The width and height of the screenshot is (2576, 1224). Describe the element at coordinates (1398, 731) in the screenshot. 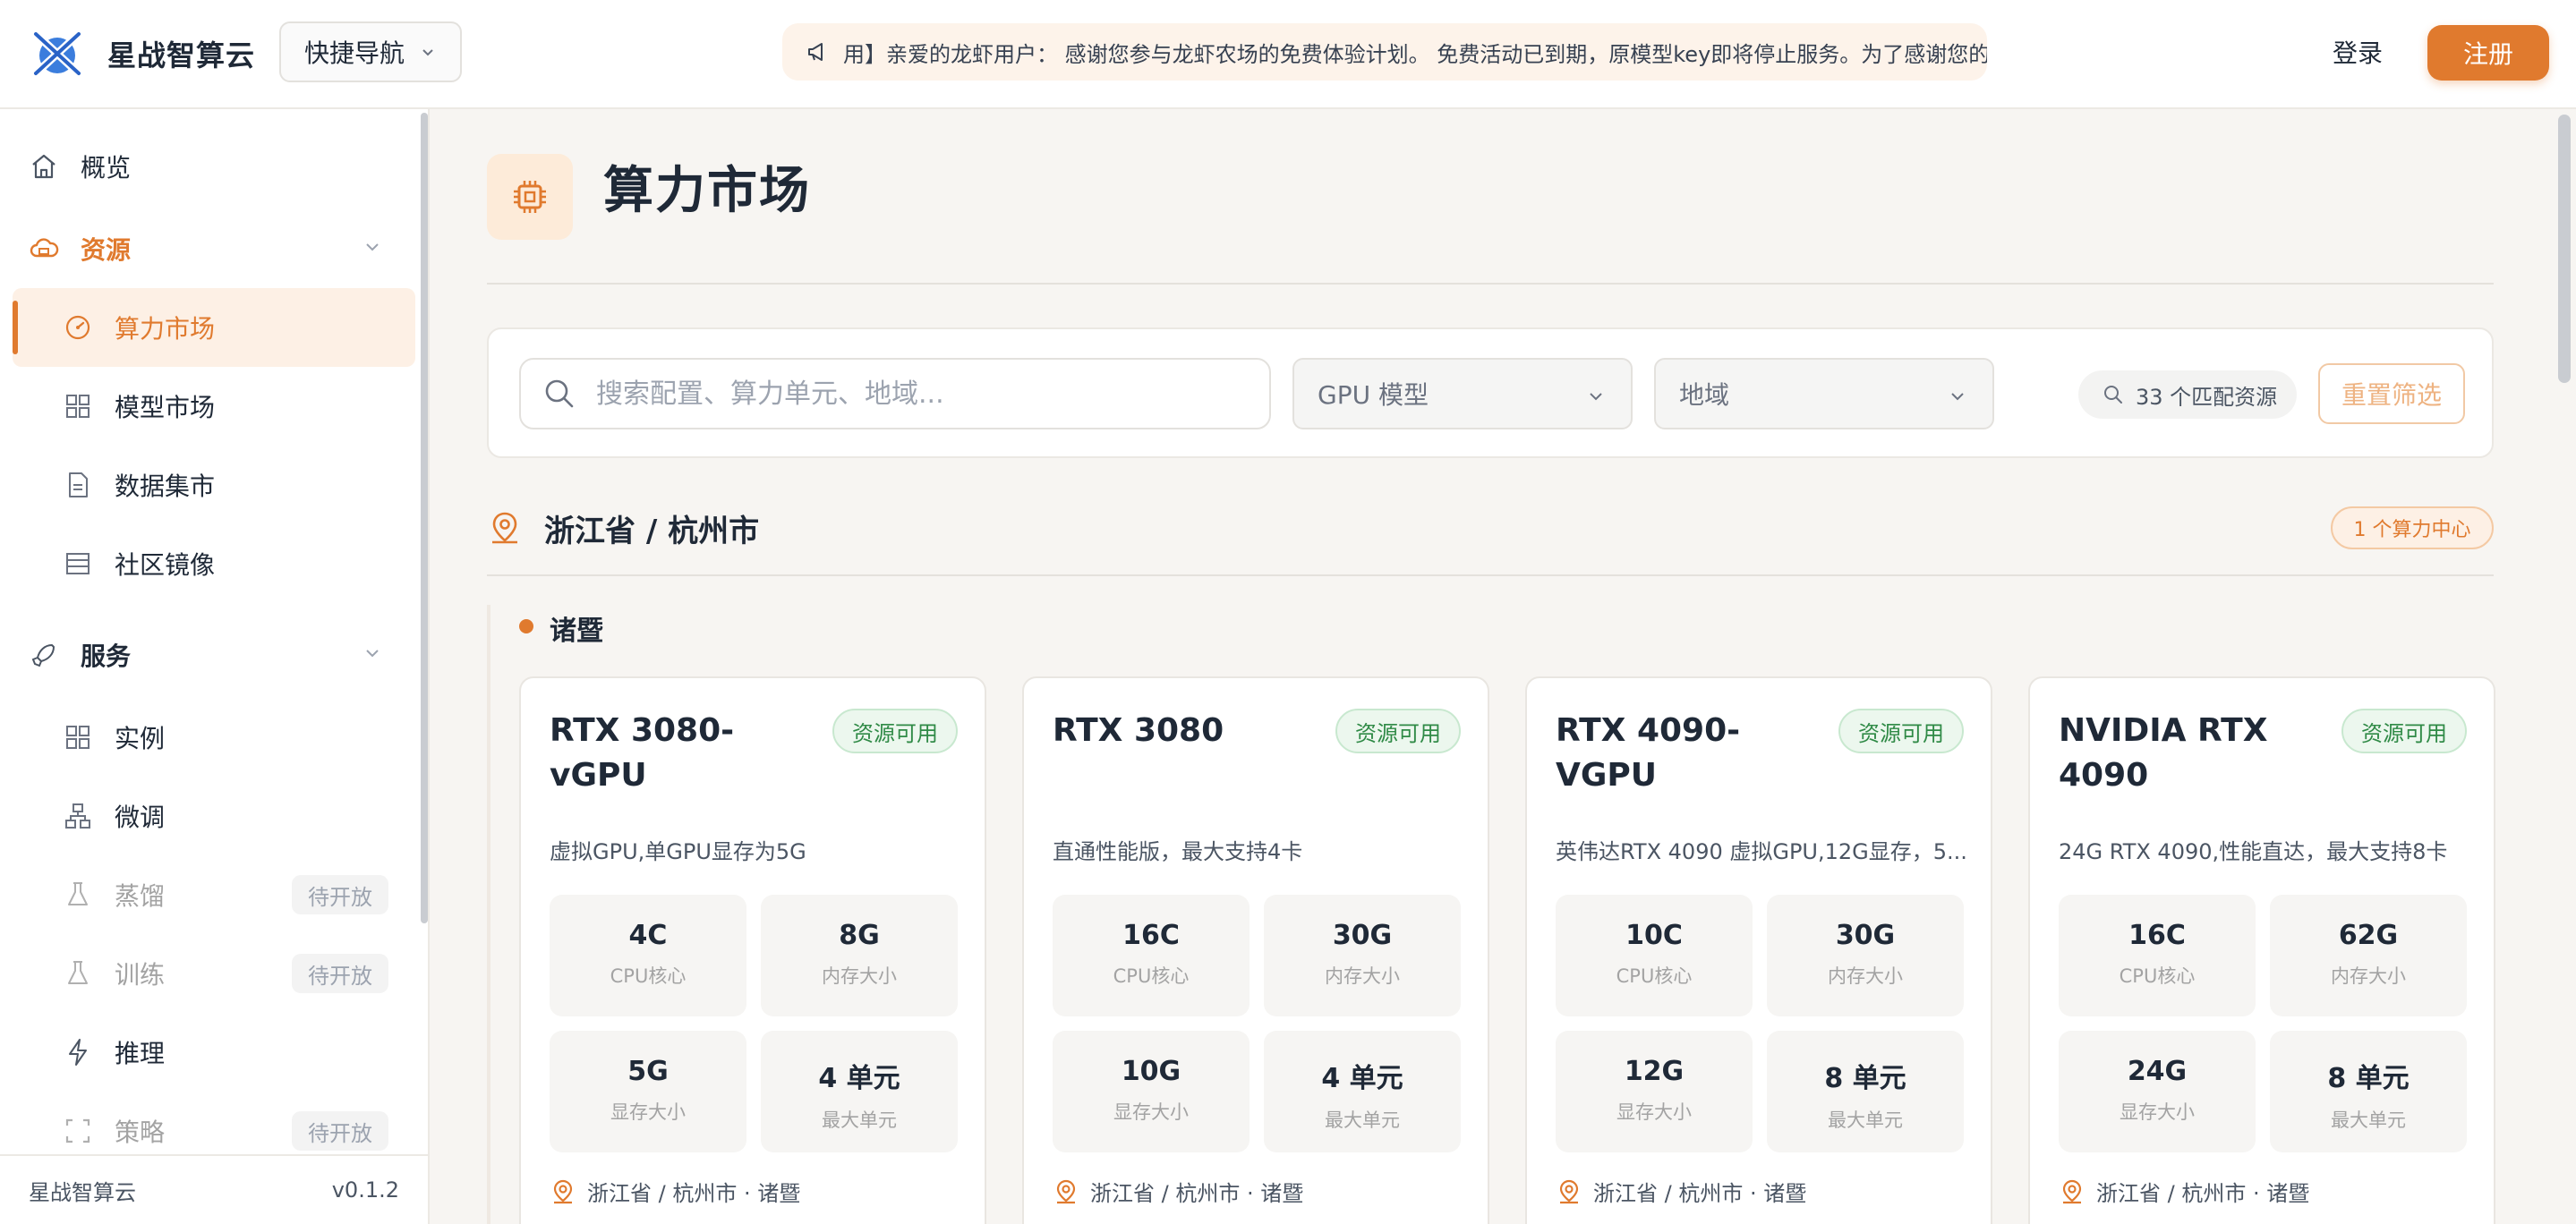

I see `status-badge: 资源可用` at that location.